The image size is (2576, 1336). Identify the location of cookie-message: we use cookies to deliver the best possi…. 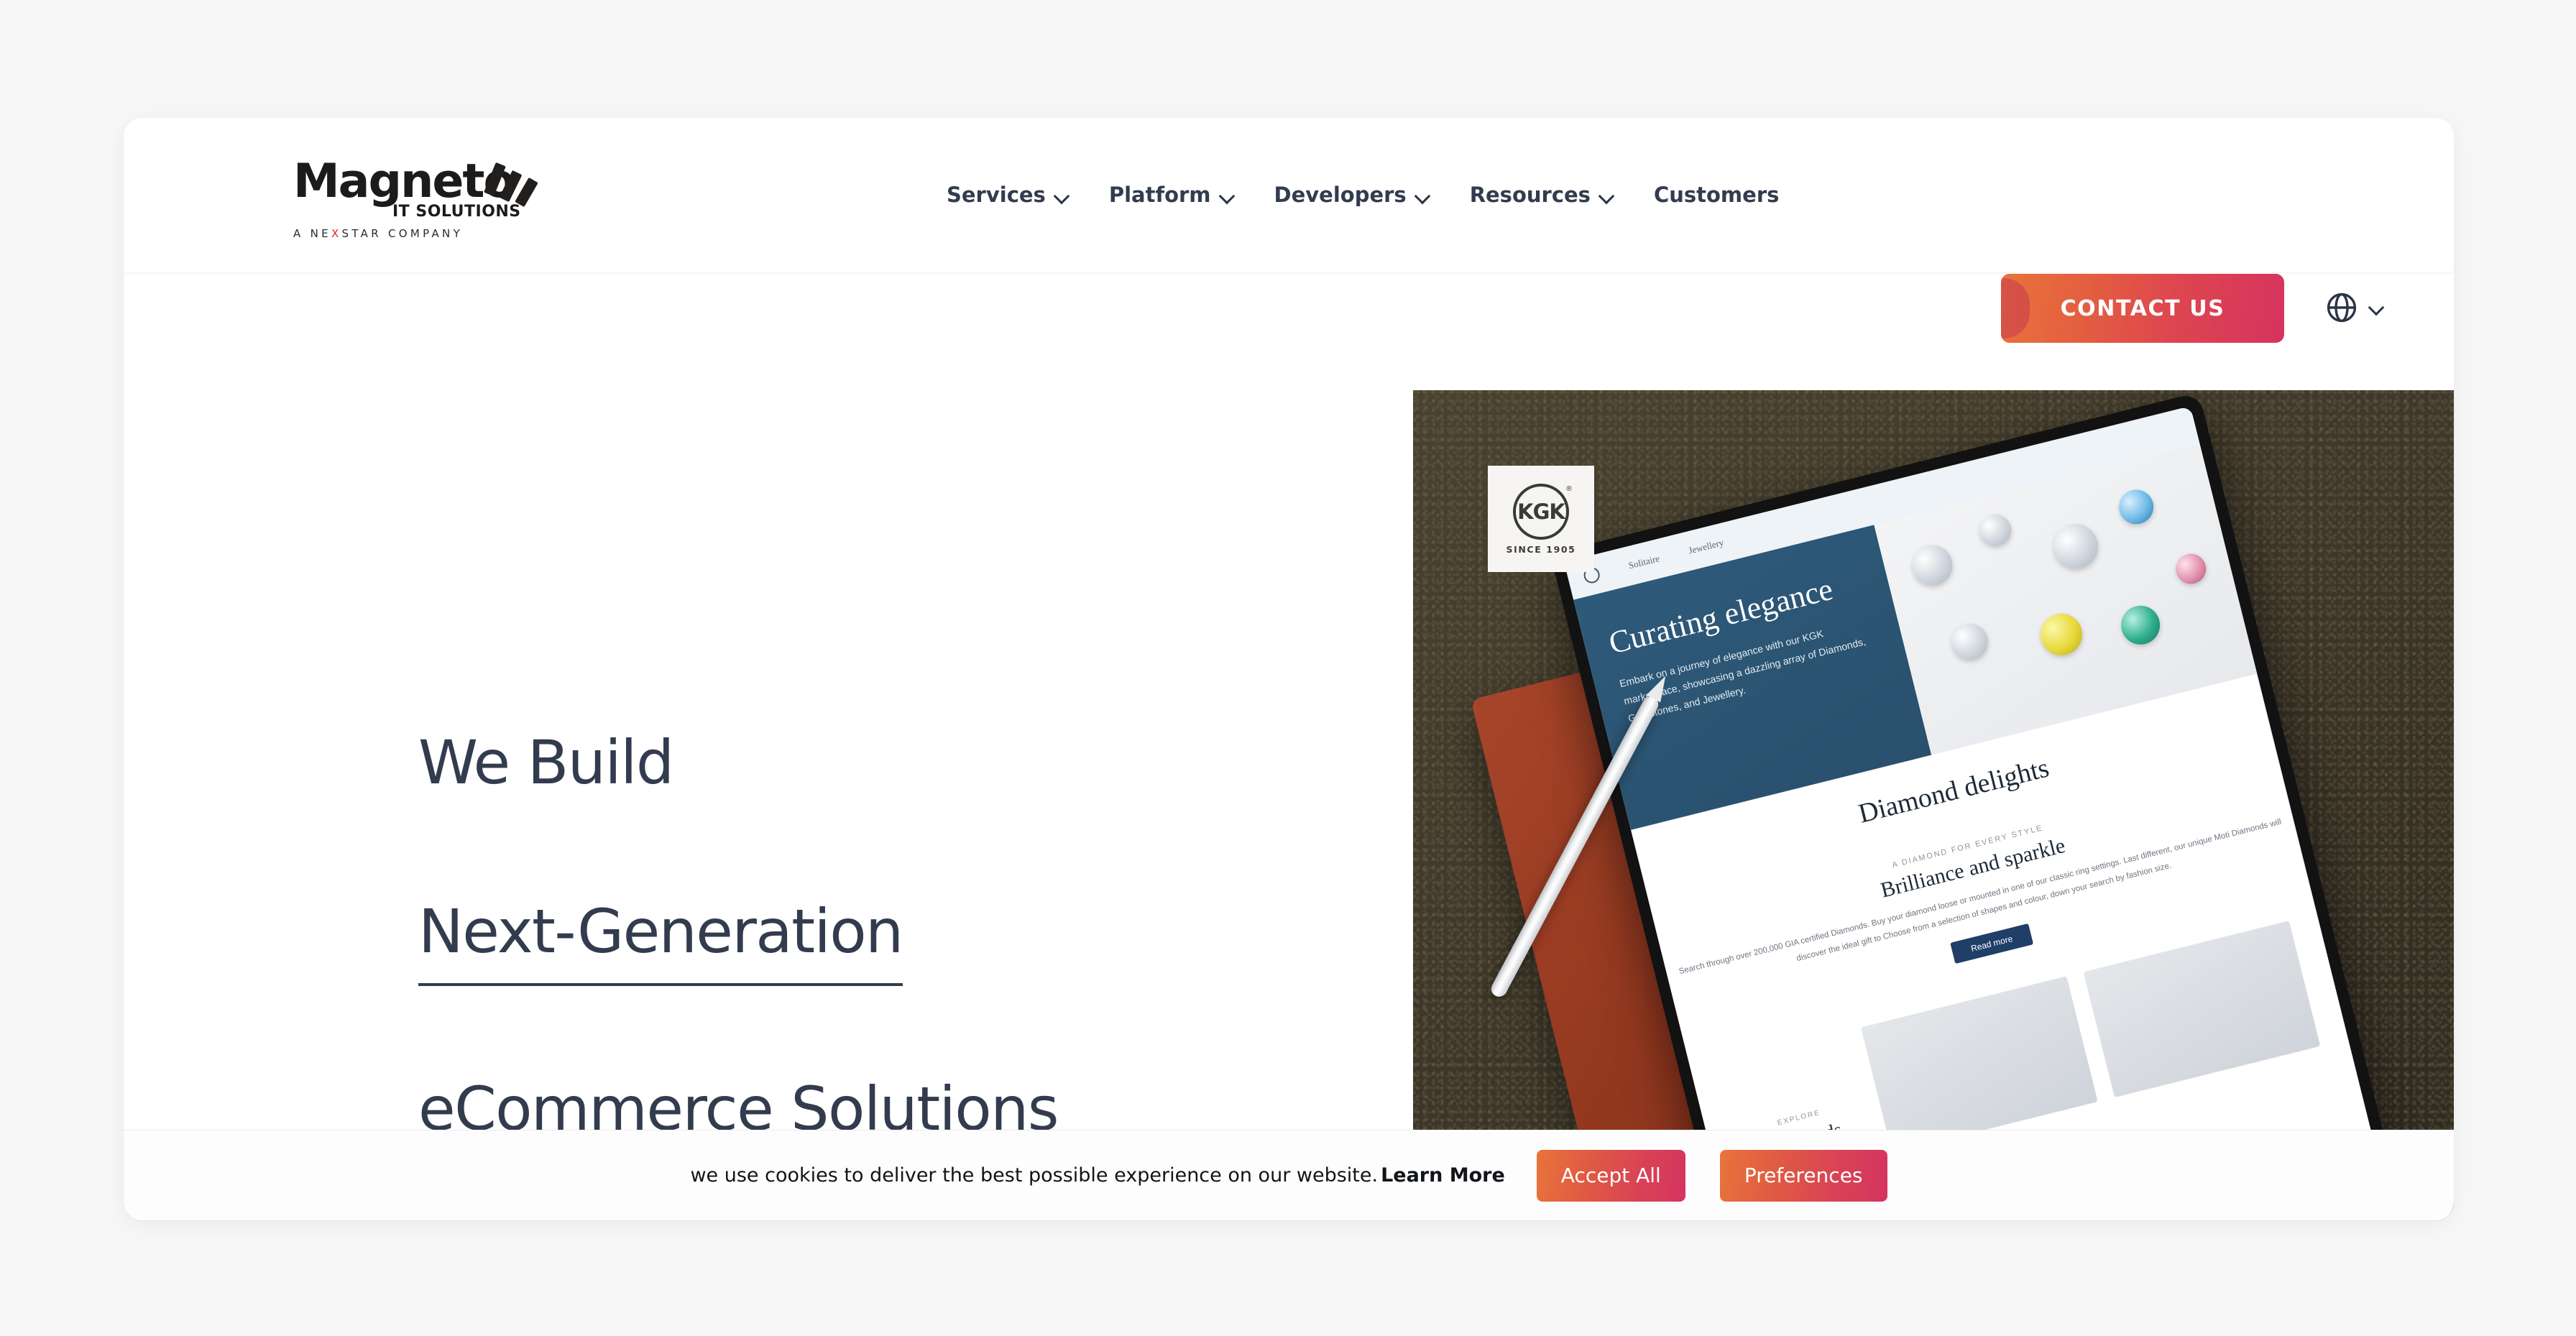
(1097, 1175).